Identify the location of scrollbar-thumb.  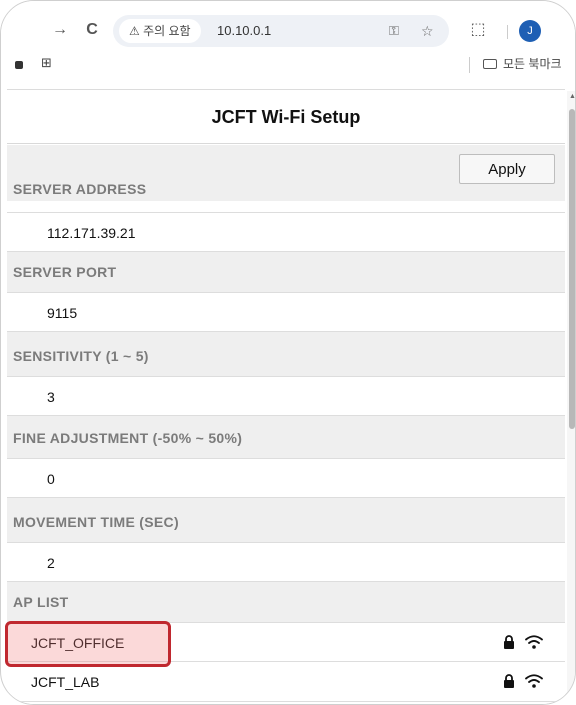
(572, 269).